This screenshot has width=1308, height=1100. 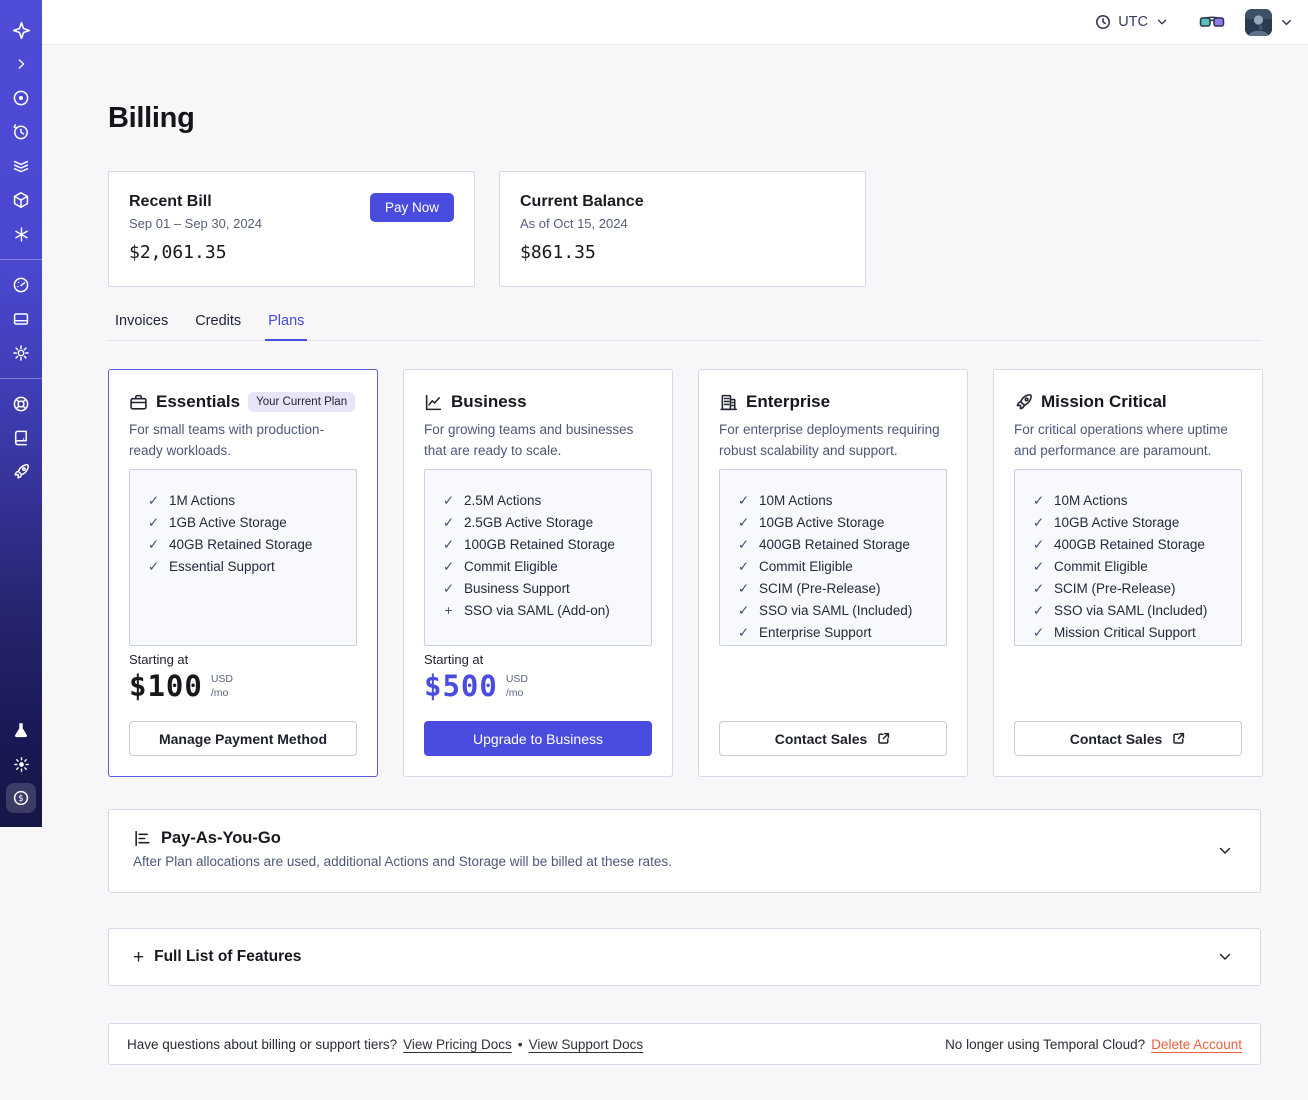 I want to click on sidebar: $, so click(x=21, y=413).